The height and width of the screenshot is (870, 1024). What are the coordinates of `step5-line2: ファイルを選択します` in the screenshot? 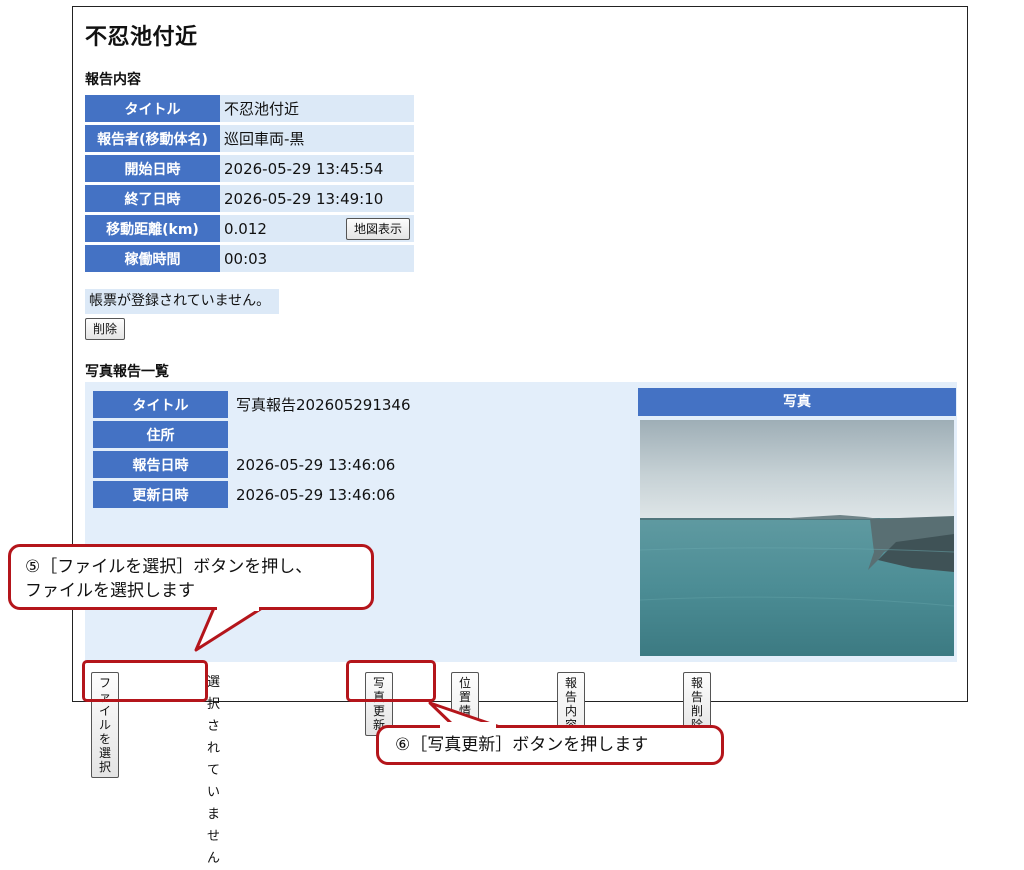 It's located at (110, 591).